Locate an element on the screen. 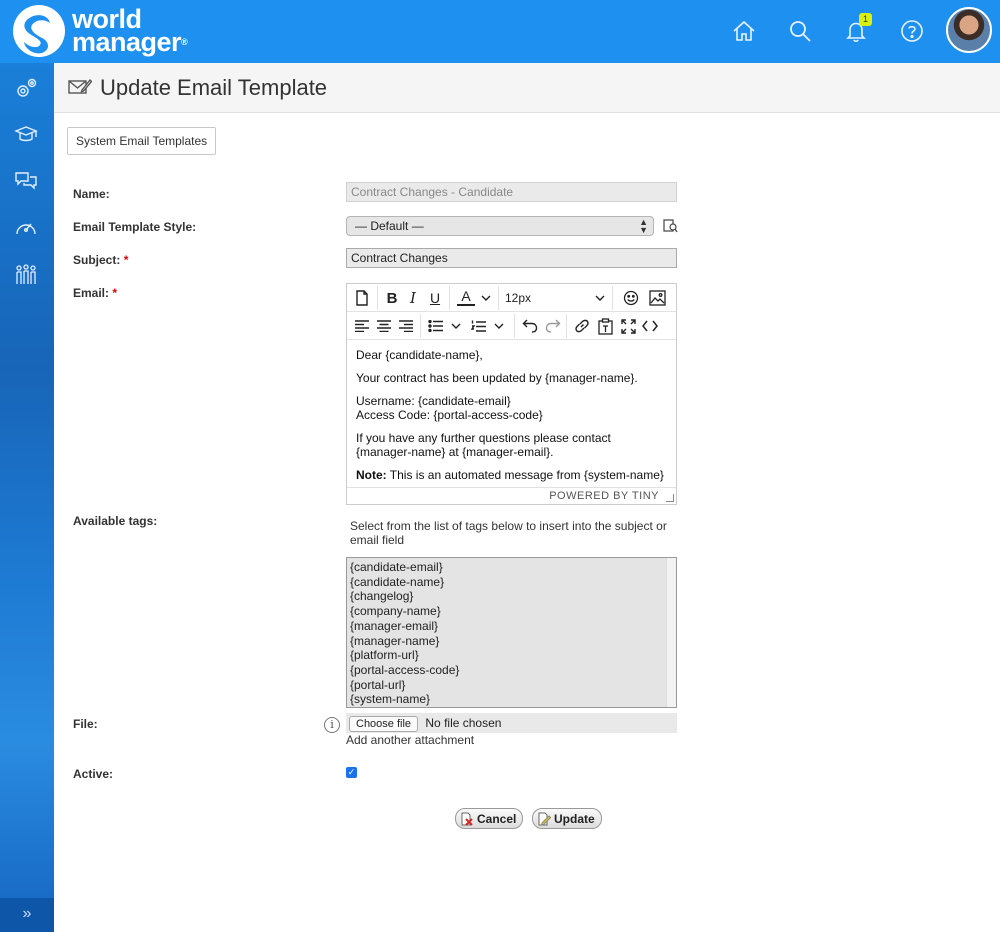 The image size is (1000, 932). file-status: No file chosen is located at coordinates (463, 723).